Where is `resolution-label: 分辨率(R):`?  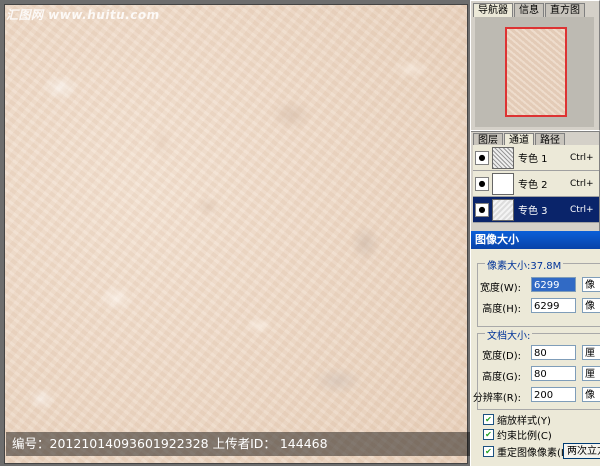
resolution-label: 分辨率(R): is located at coordinates (496, 398).